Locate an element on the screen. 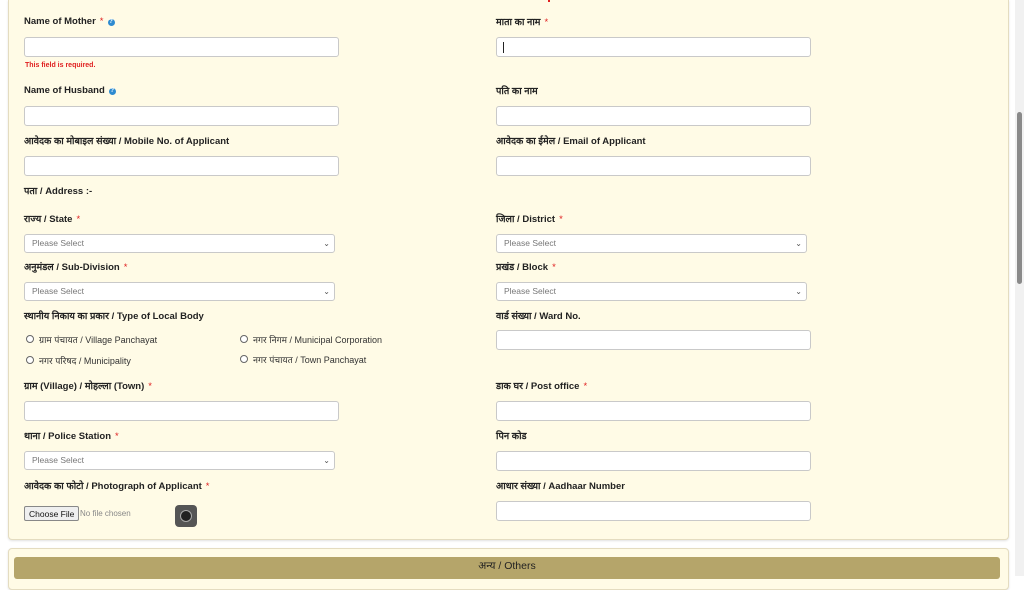  pin-label: पिन कोड is located at coordinates (511, 436).